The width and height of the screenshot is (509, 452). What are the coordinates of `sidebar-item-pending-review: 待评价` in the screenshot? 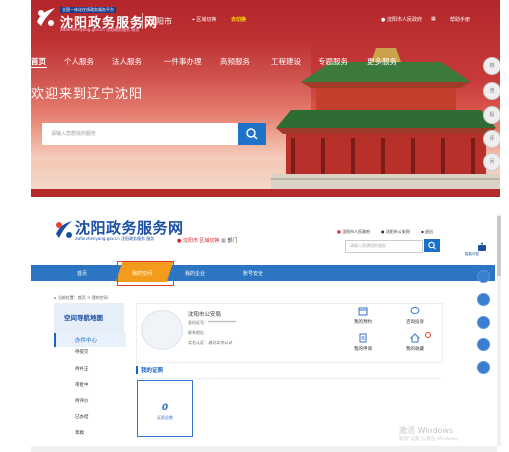 It's located at (82, 401).